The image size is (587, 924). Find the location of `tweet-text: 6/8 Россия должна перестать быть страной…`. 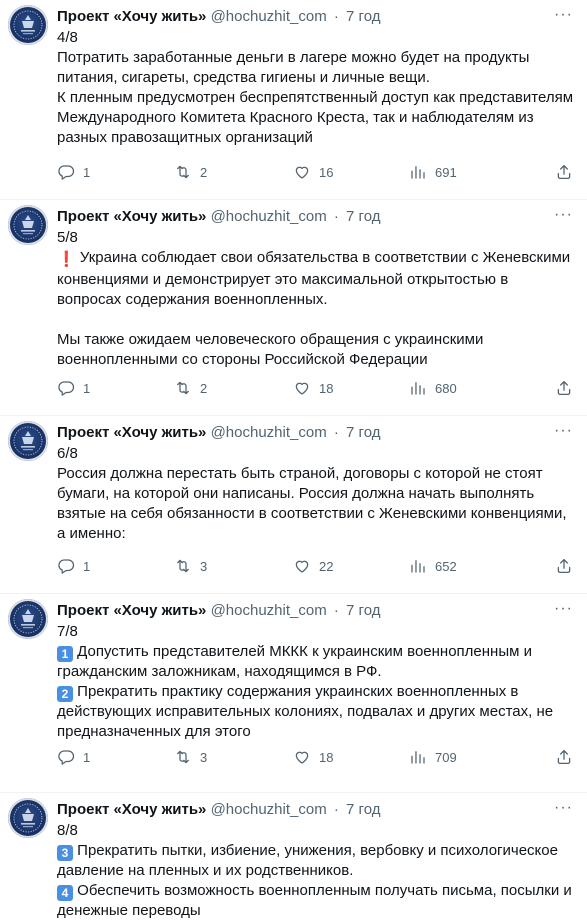

tweet-text: 6/8 Россия должна перестать быть страной… is located at coordinates (315, 494).